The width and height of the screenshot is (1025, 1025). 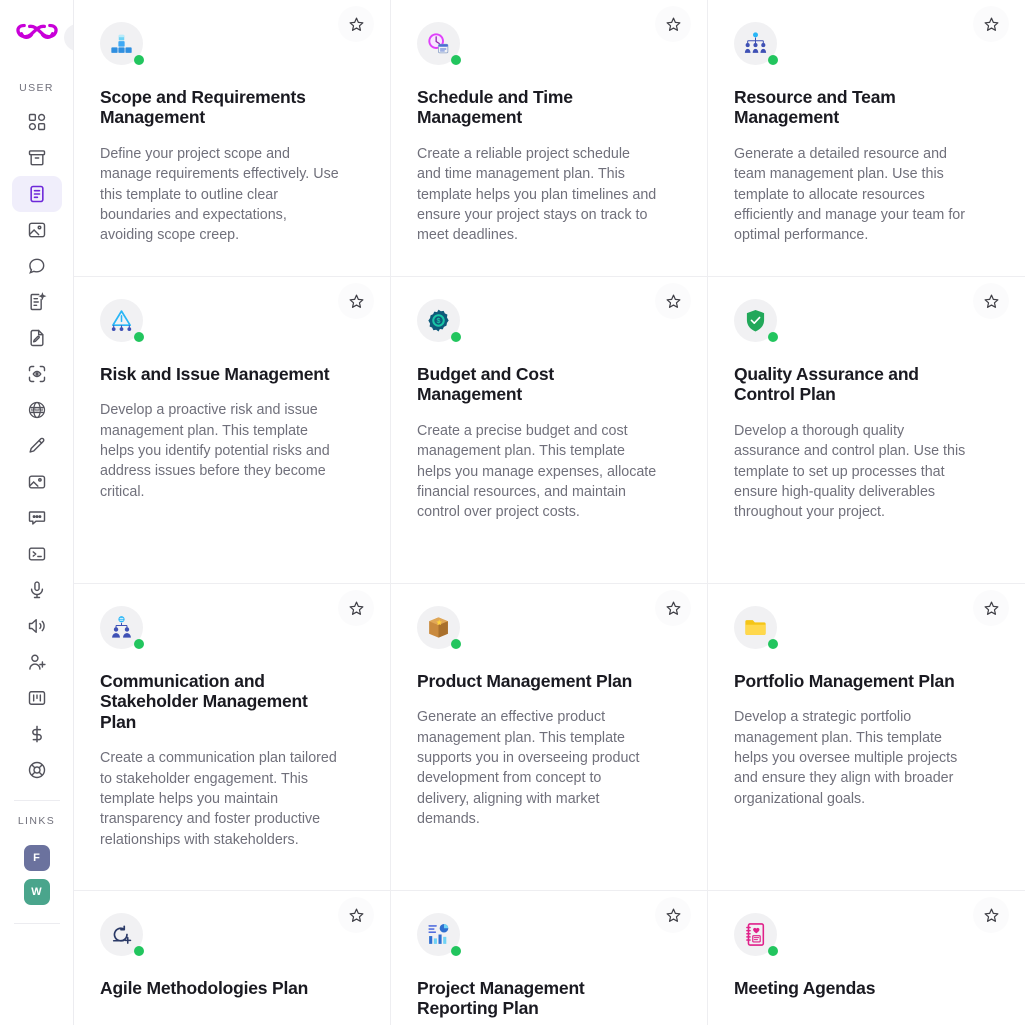 I want to click on sidebar-item-pen, so click(x=37, y=446).